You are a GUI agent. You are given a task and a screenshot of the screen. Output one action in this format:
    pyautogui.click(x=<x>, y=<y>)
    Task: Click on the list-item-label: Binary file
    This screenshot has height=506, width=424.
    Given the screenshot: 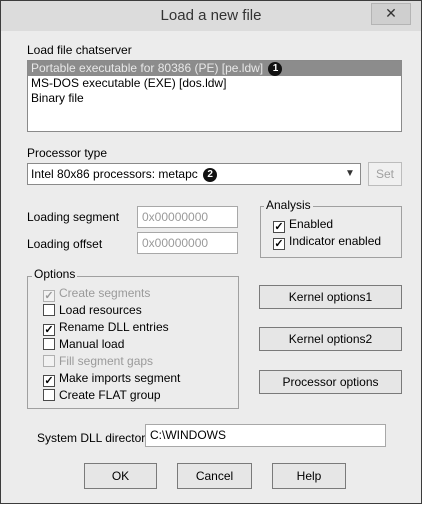 What is the action you would take?
    pyautogui.click(x=57, y=98)
    